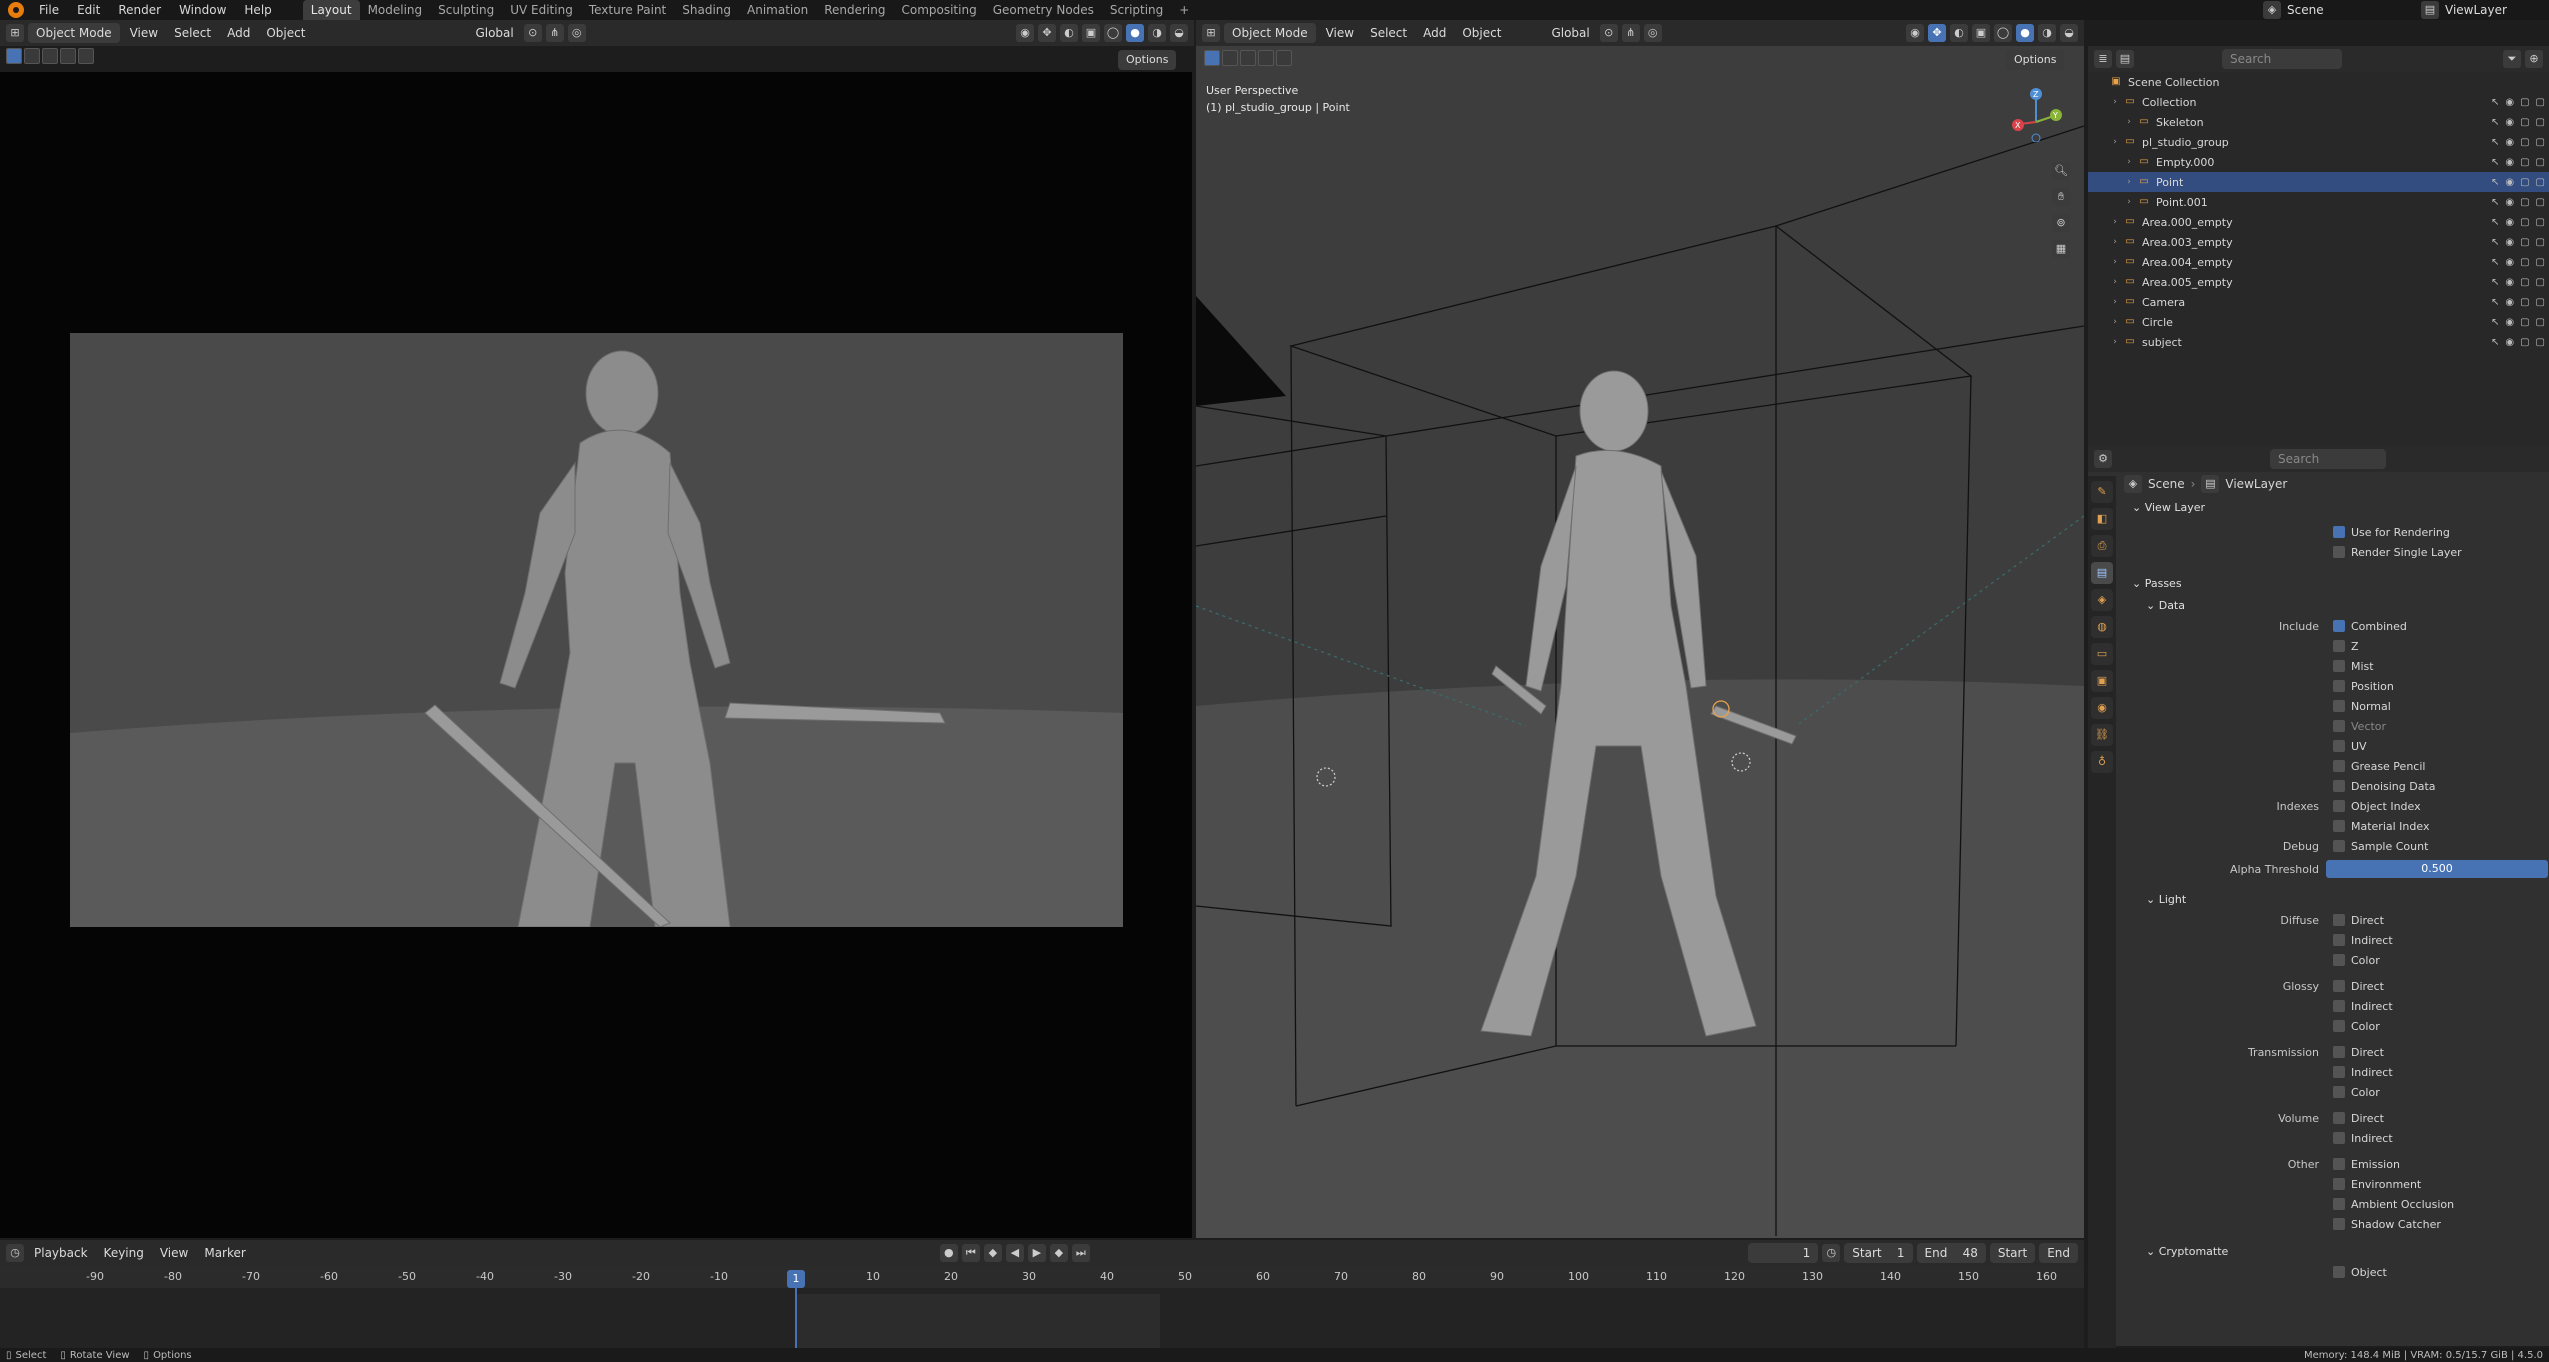  I want to click on pass-row: Debug Sample Count, so click(2333, 846).